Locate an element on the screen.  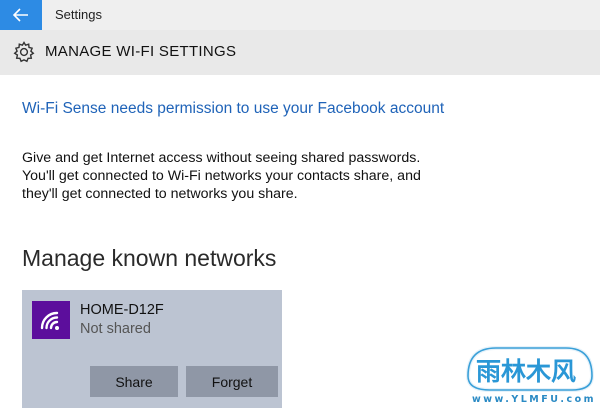
page-header: MANAGE WI-FI SETTINGS is located at coordinates (300, 52).